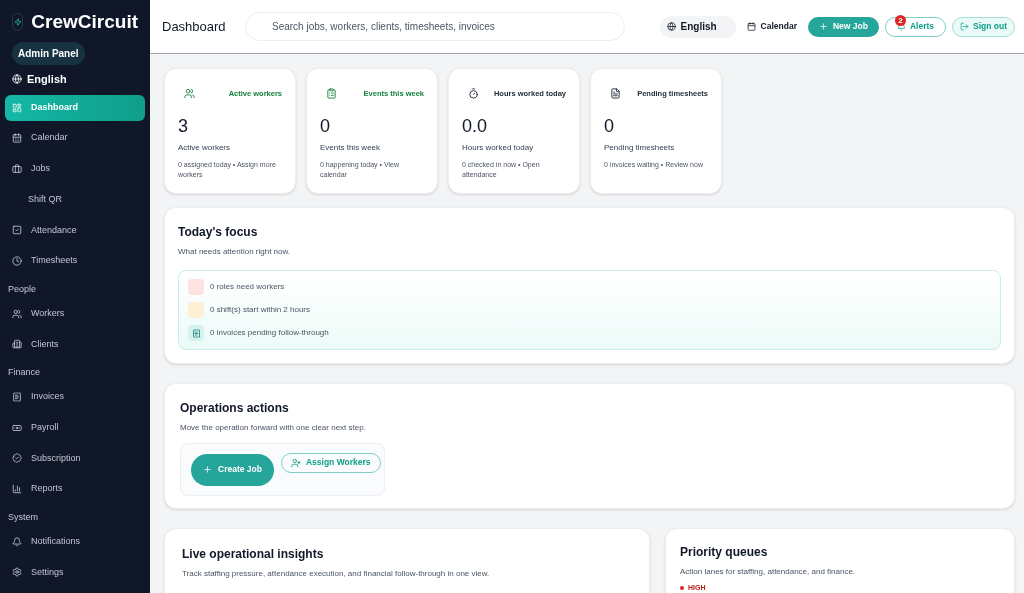 This screenshot has width=1024, height=593. I want to click on section-title: Priority queues, so click(724, 552).